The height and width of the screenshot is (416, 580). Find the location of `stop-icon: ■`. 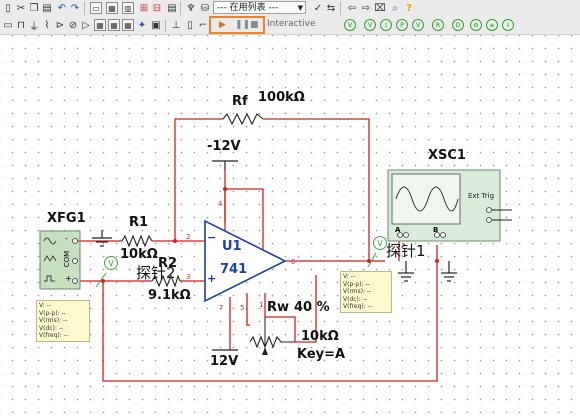

stop-icon: ■ is located at coordinates (254, 25).